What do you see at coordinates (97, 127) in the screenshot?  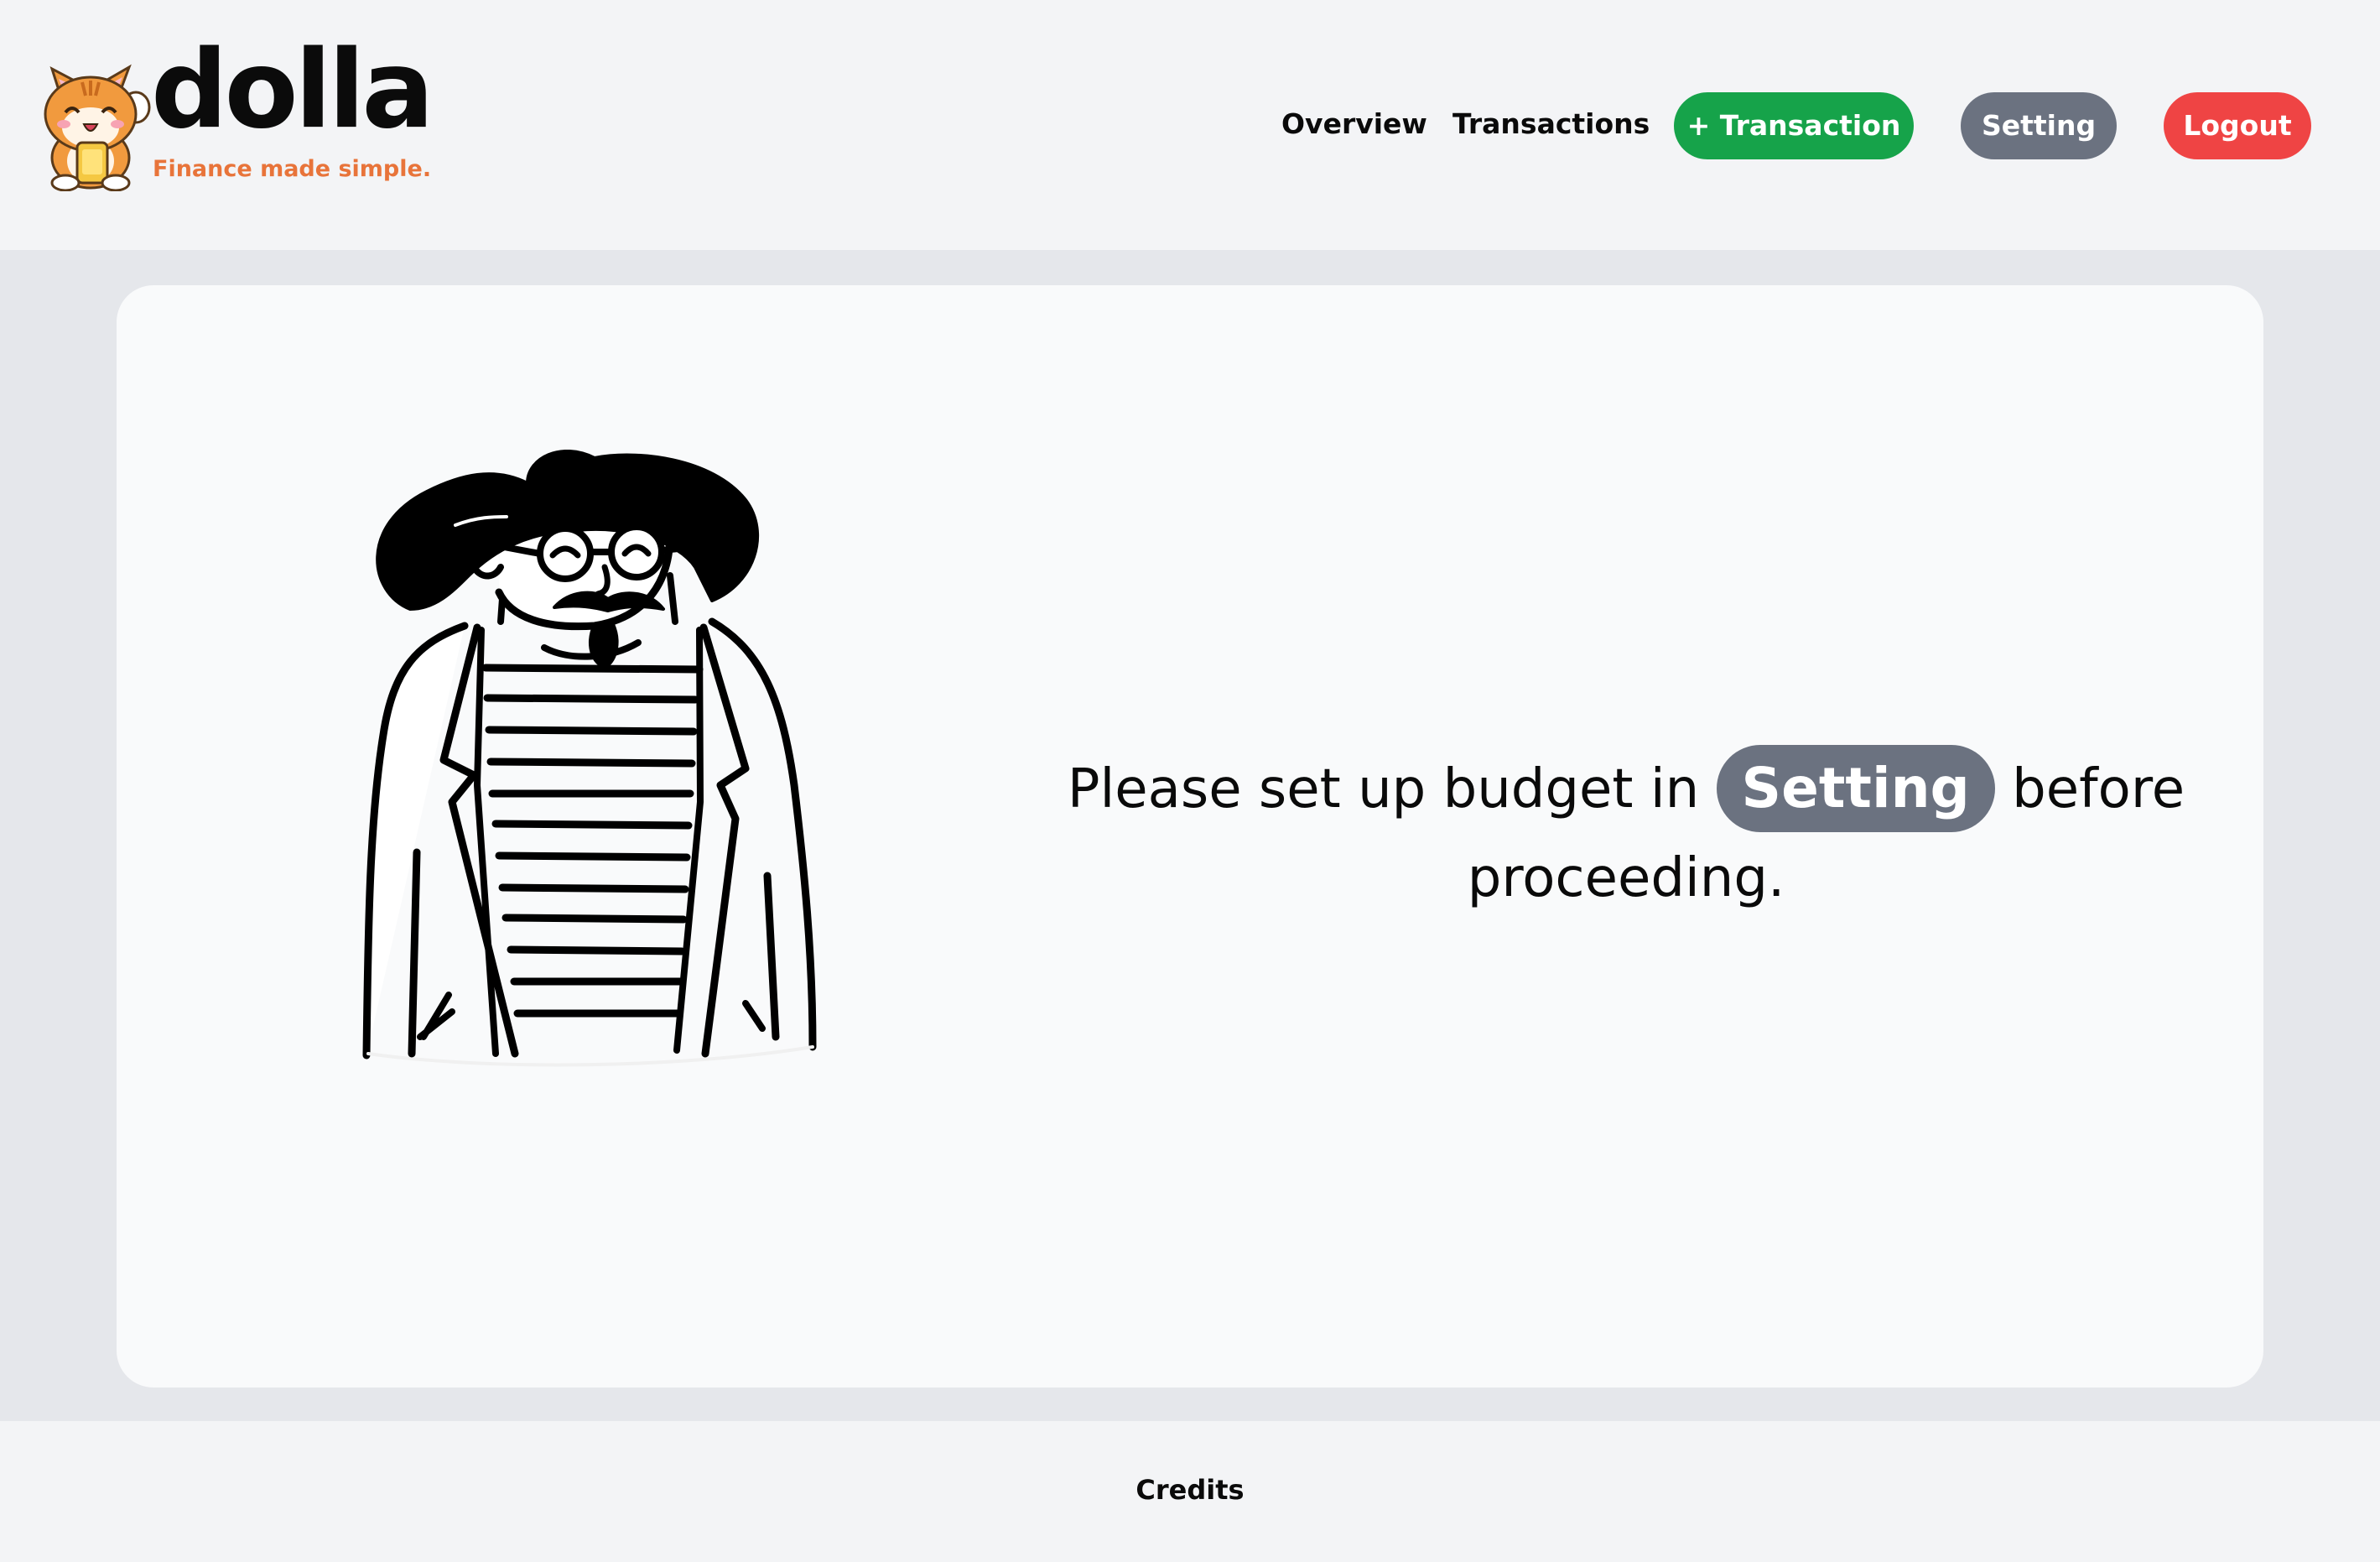 I see `cat-mascot-icon` at bounding box center [97, 127].